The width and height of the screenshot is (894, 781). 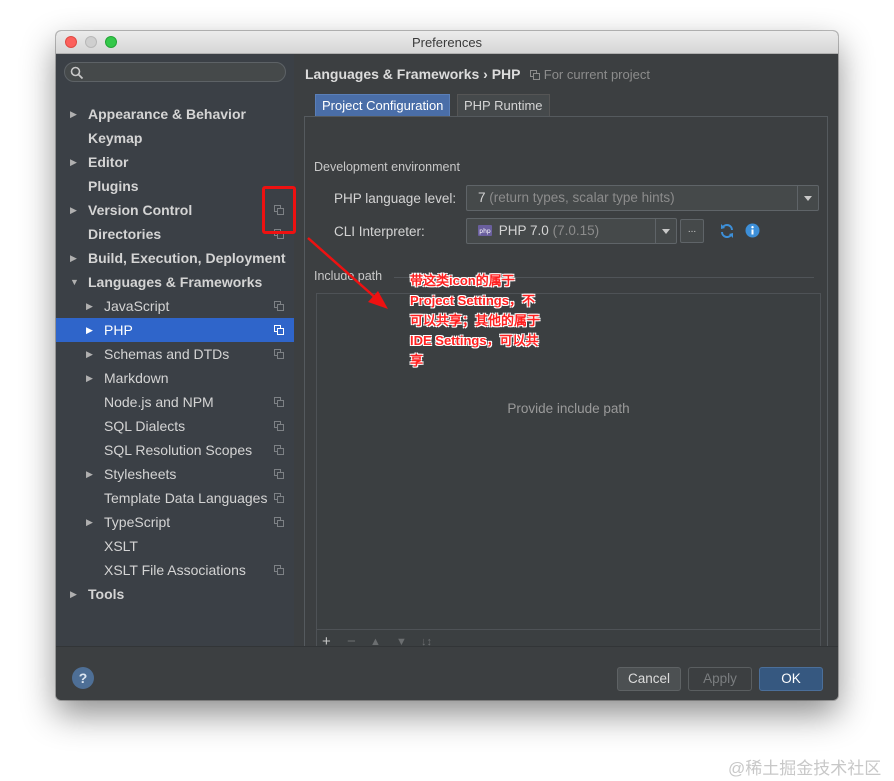 What do you see at coordinates (474, 340) in the screenshot?
I see `annotation-line: IDE Settings，可以共` at bounding box center [474, 340].